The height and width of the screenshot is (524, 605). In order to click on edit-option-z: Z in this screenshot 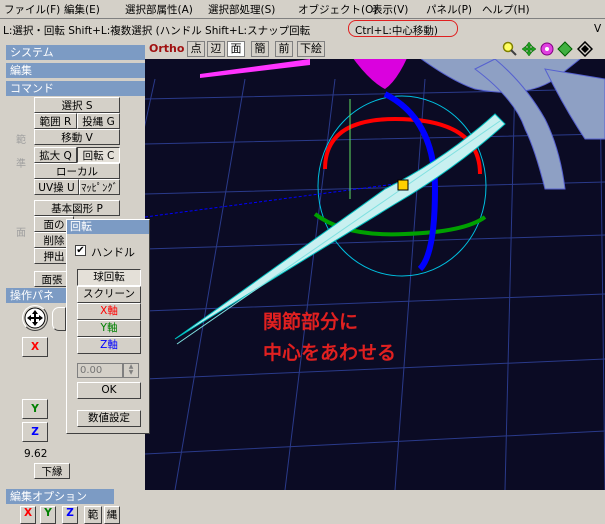, I will do `click(70, 515)`.